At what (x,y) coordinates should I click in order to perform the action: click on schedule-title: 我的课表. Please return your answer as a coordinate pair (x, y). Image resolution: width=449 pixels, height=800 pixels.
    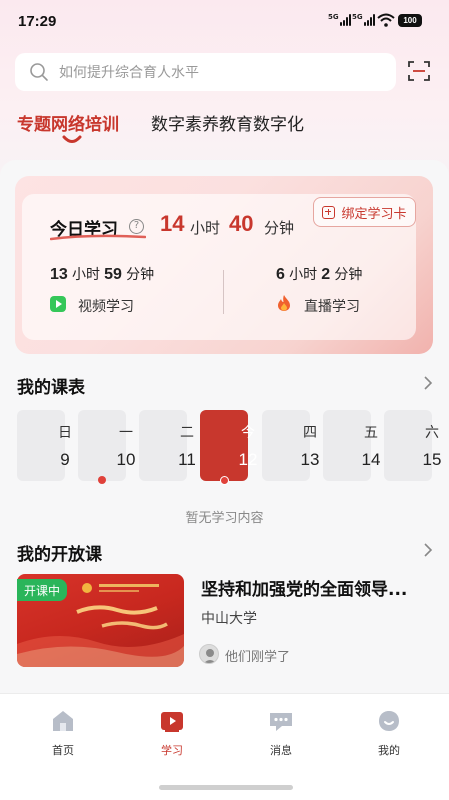
    Looking at the image, I should click on (51, 388).